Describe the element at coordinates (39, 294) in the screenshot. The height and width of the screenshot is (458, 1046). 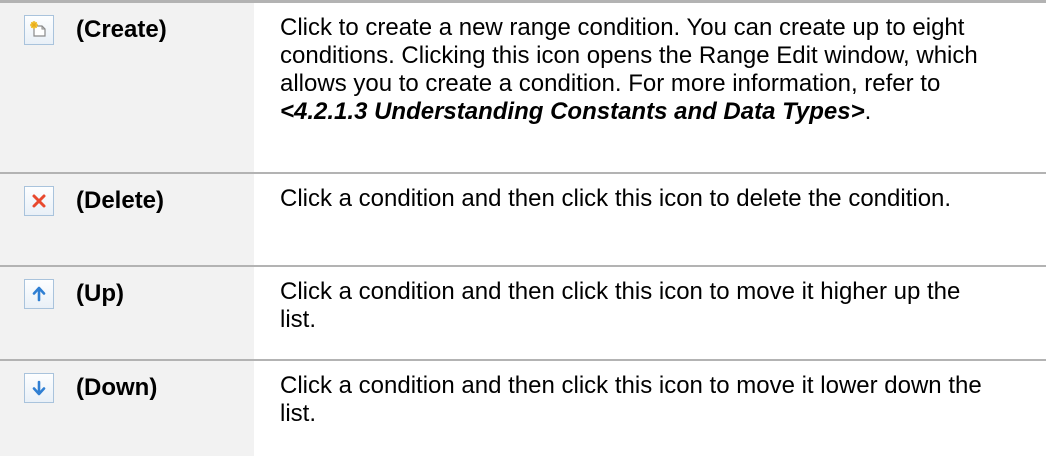
I see `arrow-up-icon` at that location.